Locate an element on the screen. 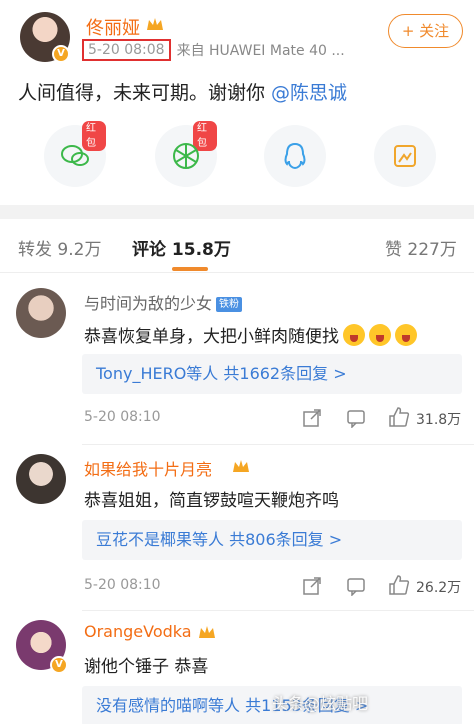 The height and width of the screenshot is (724, 474). mention-link: @陈思诚 is located at coordinates (309, 93).